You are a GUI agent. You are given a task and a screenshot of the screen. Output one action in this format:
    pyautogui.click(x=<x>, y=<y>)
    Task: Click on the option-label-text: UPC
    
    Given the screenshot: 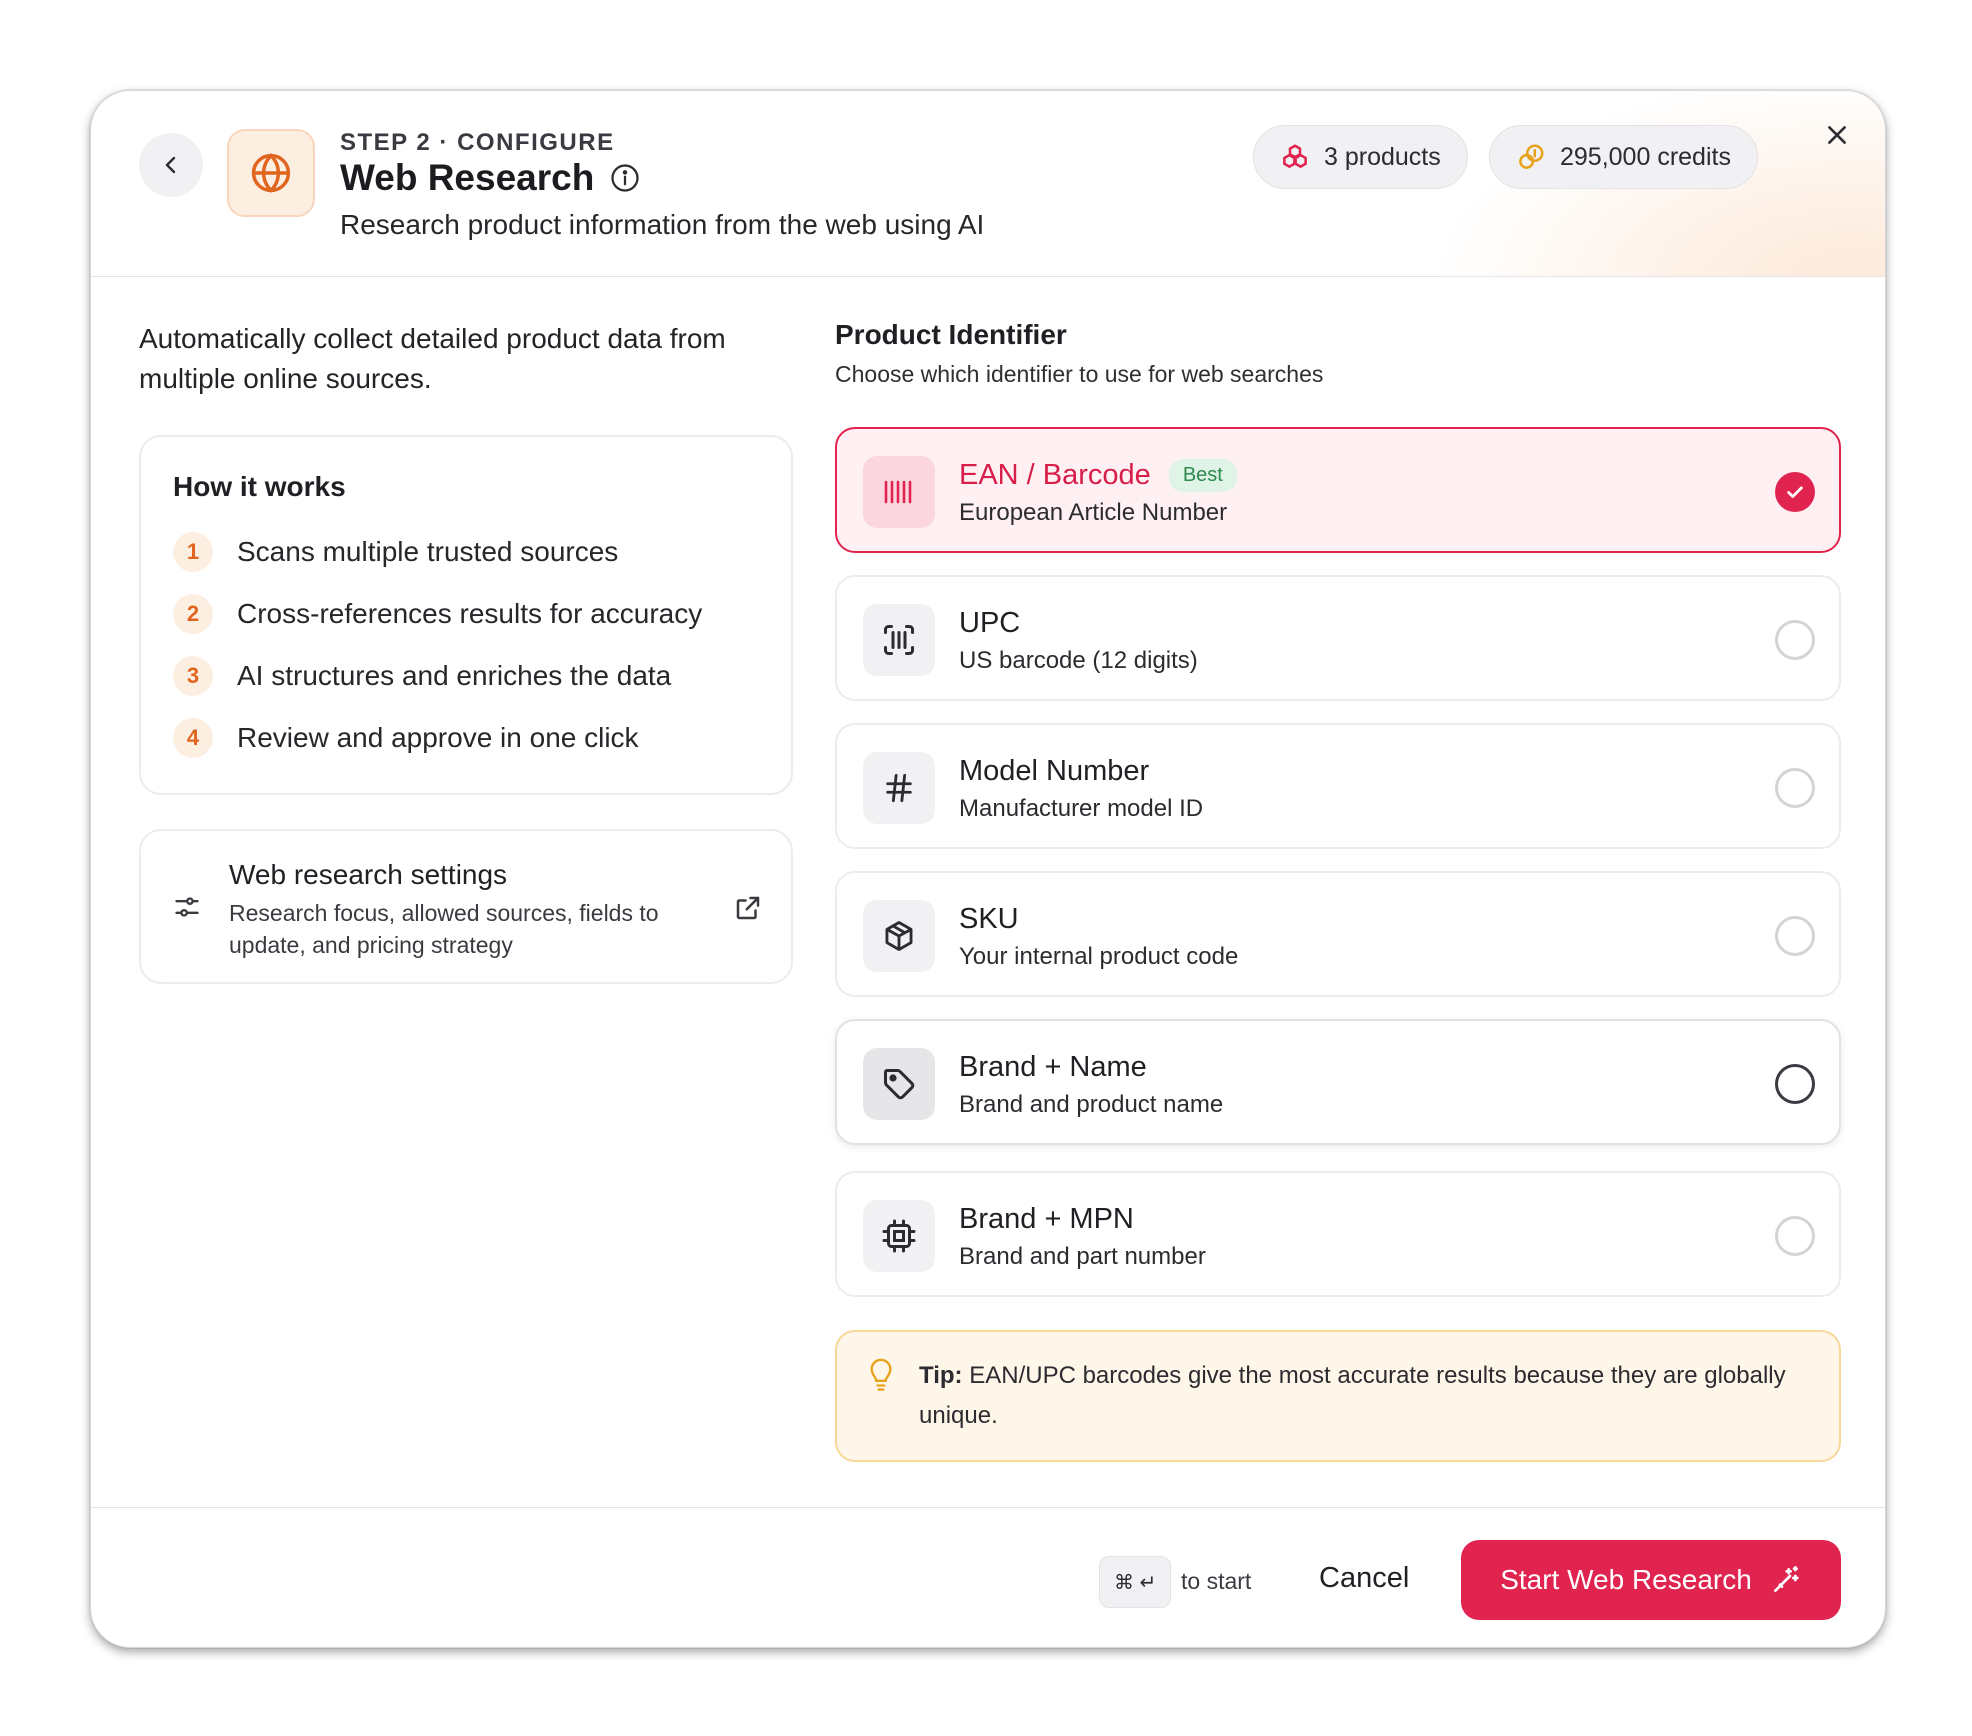 What is the action you would take?
    pyautogui.click(x=990, y=623)
    